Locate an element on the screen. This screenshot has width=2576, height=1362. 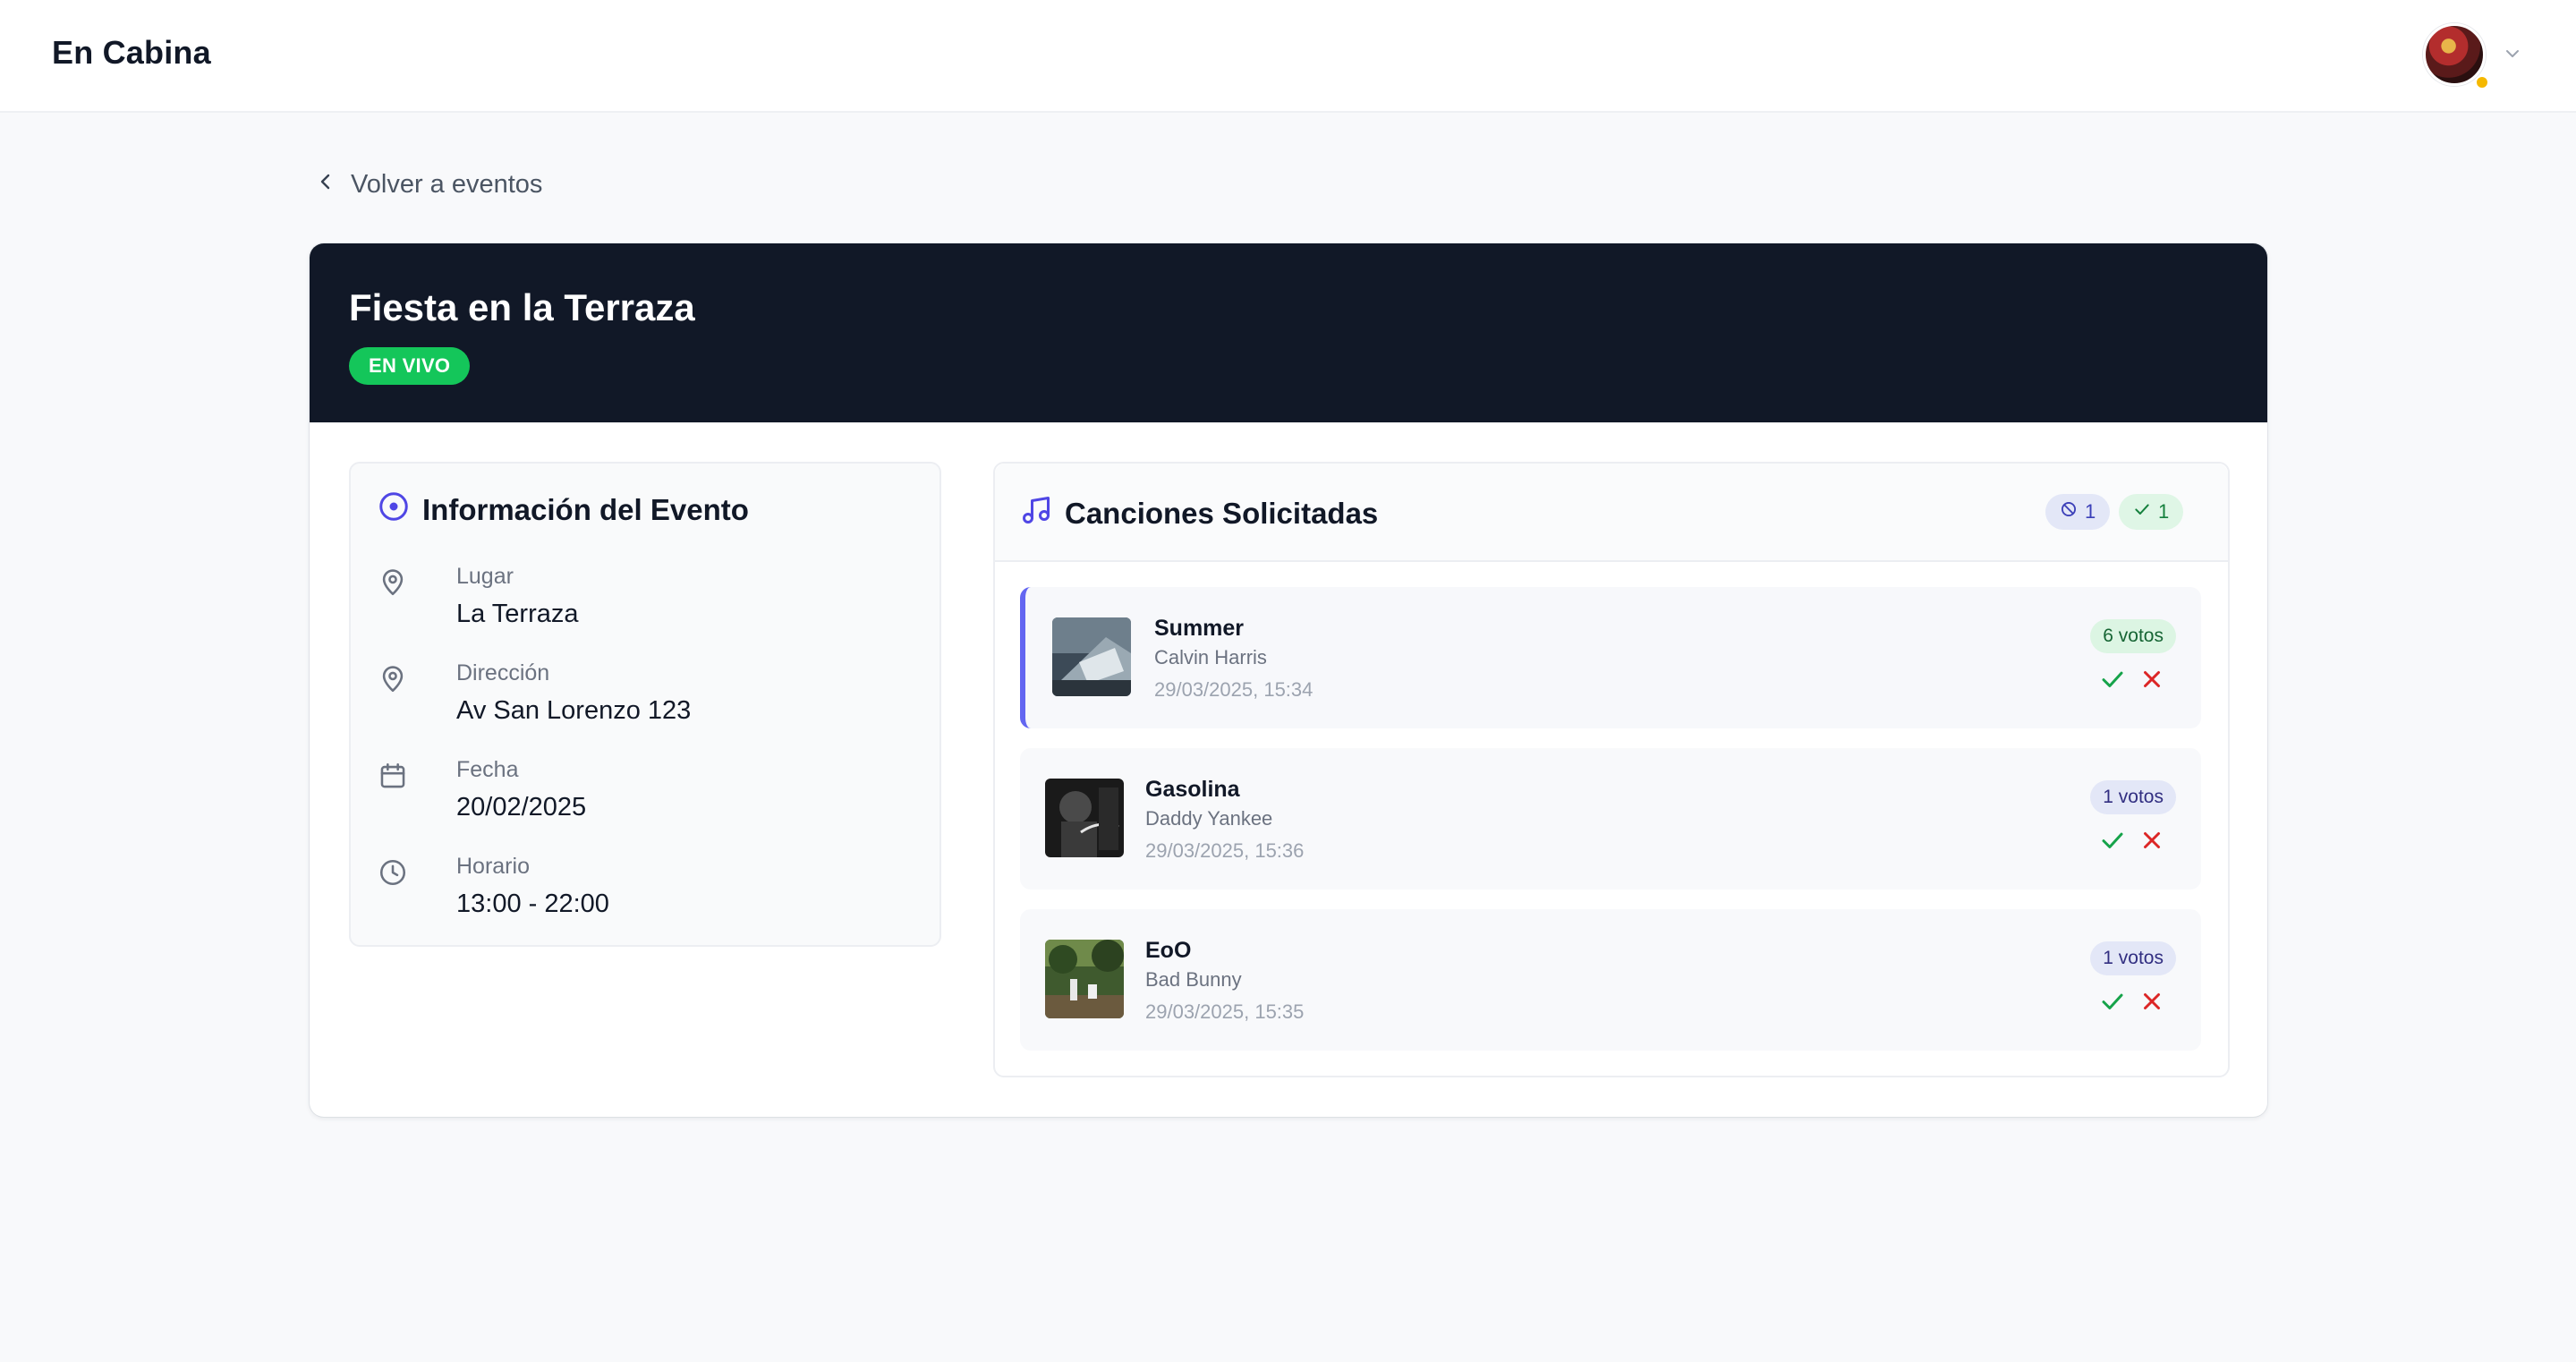
live-status-badge: EN VIVO is located at coordinates (410, 366).